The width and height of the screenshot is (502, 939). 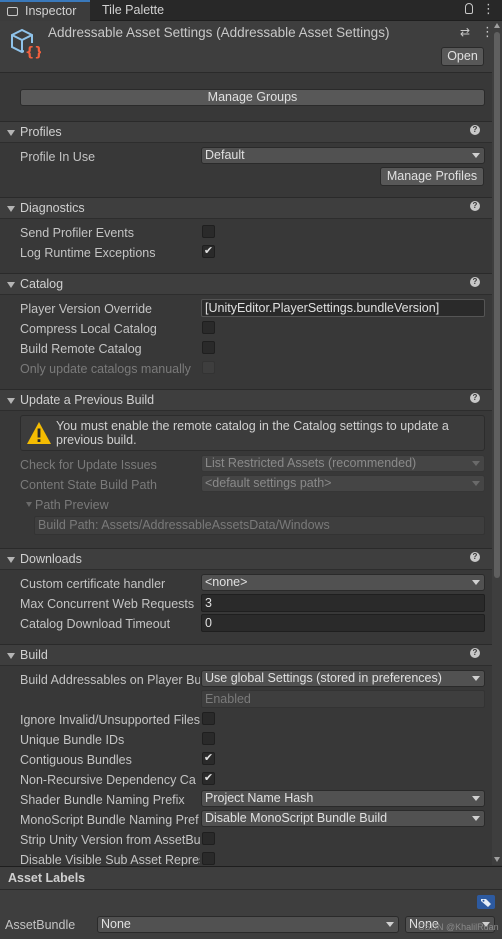 I want to click on tab-inspector: Inspector, so click(x=45, y=10).